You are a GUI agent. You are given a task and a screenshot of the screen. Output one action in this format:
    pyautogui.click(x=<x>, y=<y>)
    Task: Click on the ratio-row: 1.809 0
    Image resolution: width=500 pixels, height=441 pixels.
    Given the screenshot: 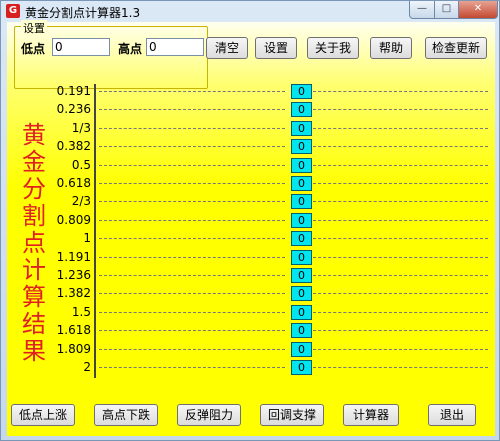 What is the action you would take?
    pyautogui.click(x=251, y=350)
    